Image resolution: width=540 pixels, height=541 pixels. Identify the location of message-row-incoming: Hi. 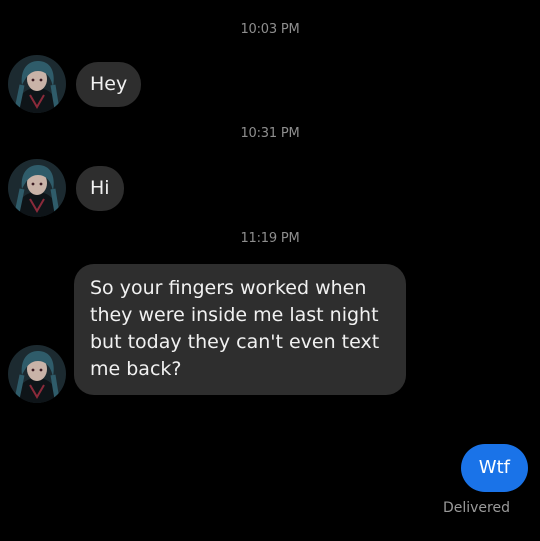
(66, 188).